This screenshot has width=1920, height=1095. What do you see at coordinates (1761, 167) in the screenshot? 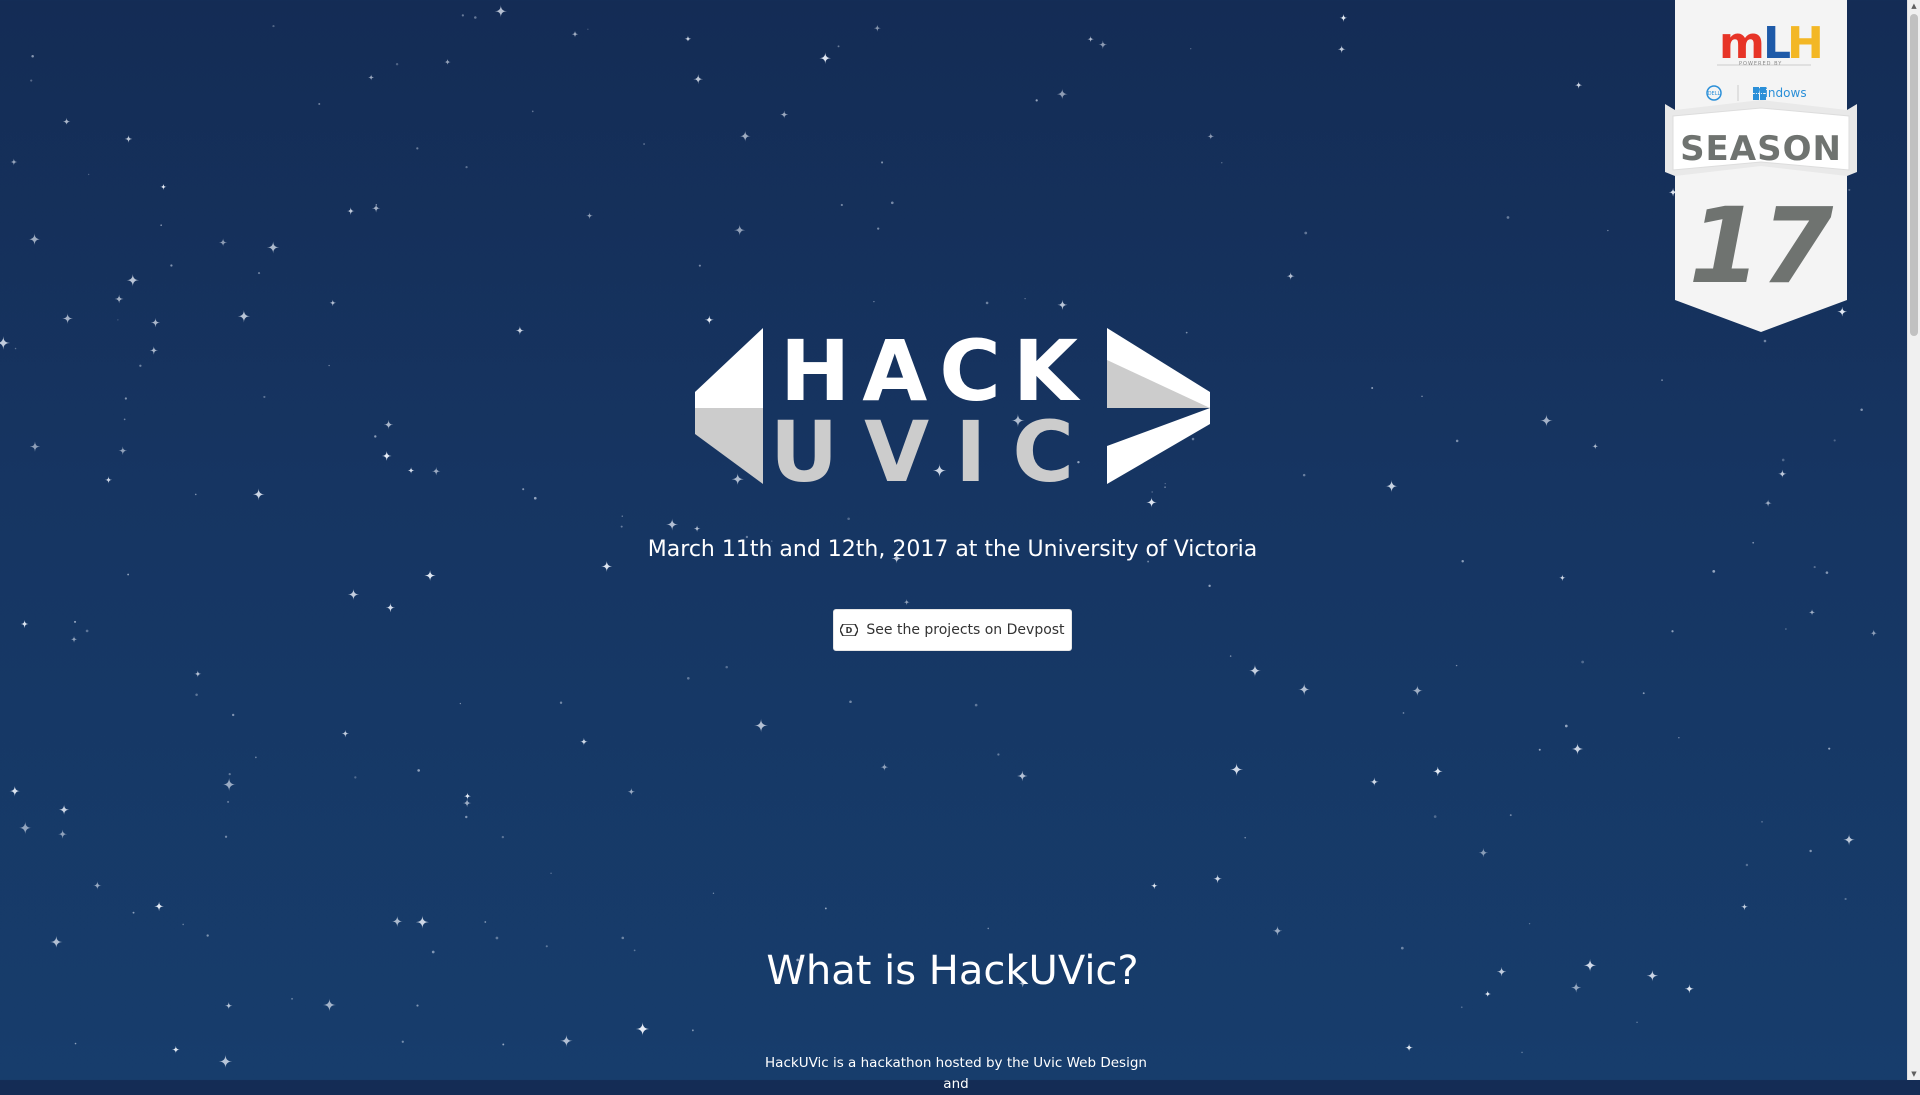
I see `mlh-season-badge: m L H DELL SEASON 17 POWERED BY Windows` at bounding box center [1761, 167].